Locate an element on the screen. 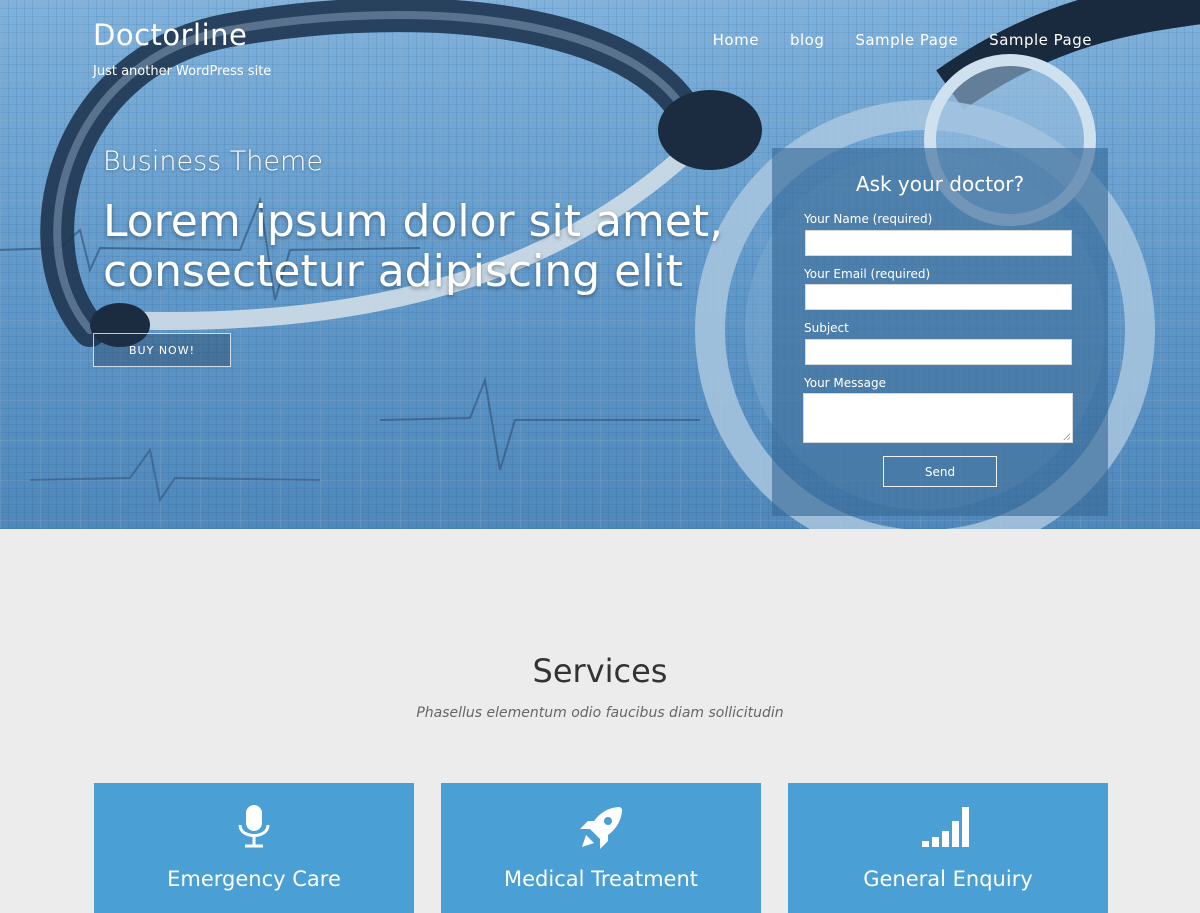  name-label: Your Name (required) is located at coordinates (868, 219).